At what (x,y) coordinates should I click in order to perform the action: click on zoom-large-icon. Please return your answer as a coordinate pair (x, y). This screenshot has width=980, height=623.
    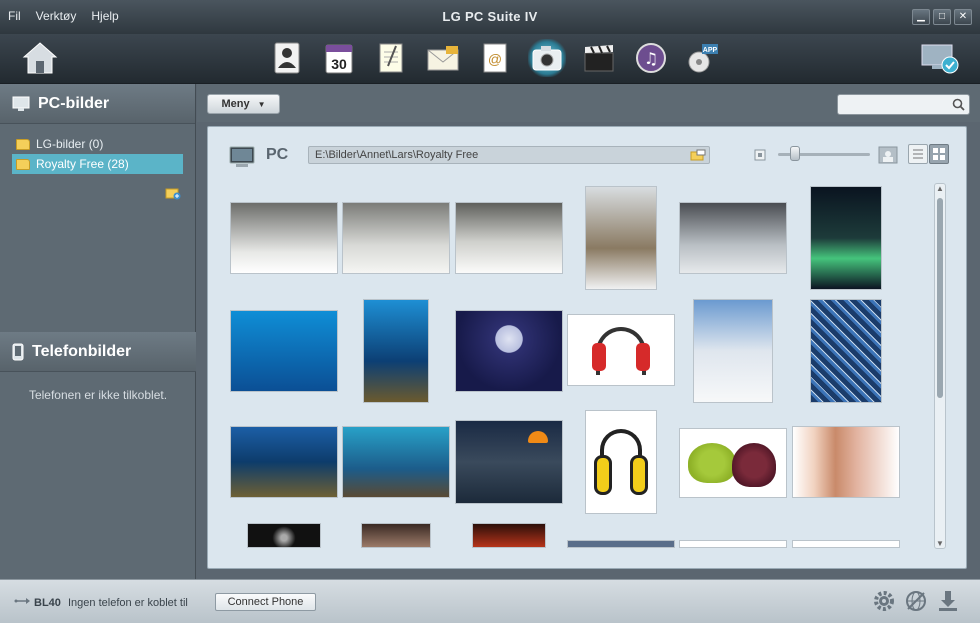
    Looking at the image, I should click on (888, 155).